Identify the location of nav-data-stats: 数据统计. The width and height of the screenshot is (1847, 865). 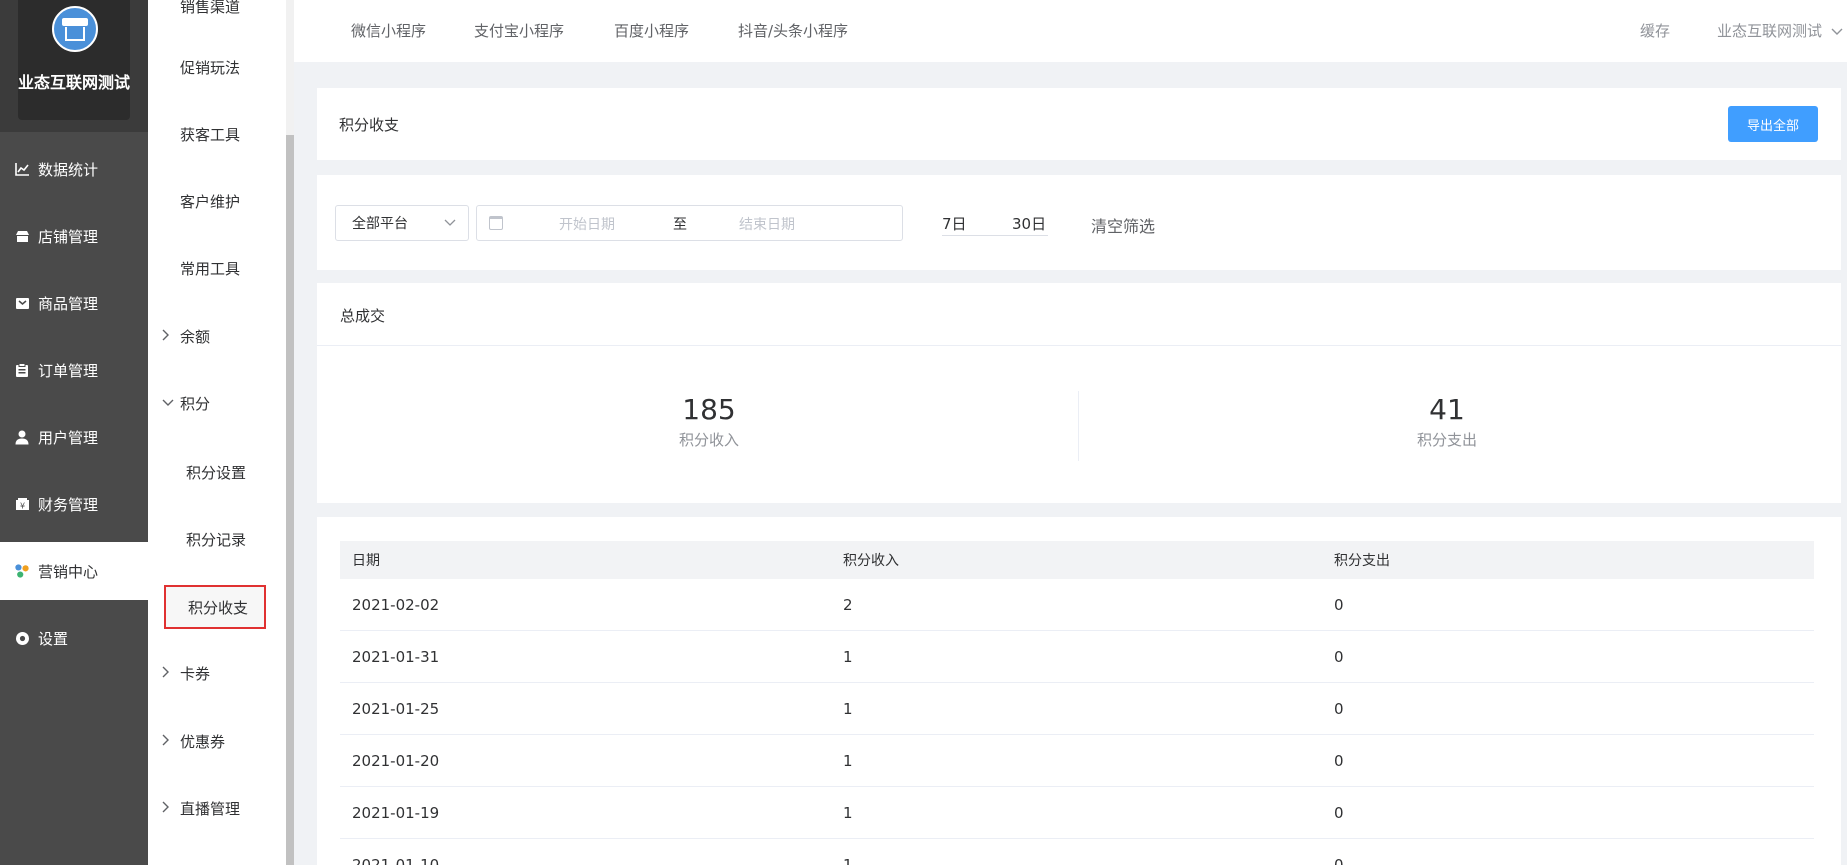
(74, 169).